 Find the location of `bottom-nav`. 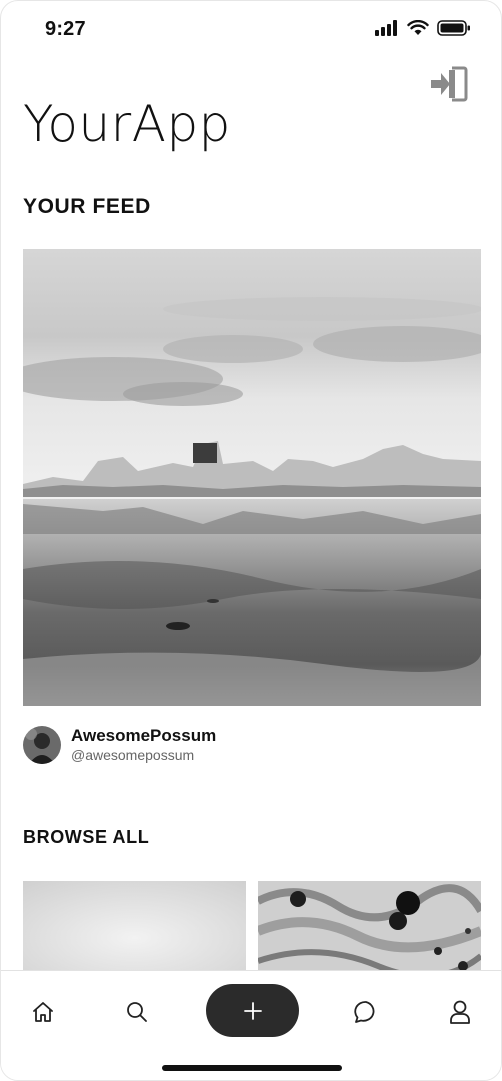

bottom-nav is located at coordinates (251, 1025).